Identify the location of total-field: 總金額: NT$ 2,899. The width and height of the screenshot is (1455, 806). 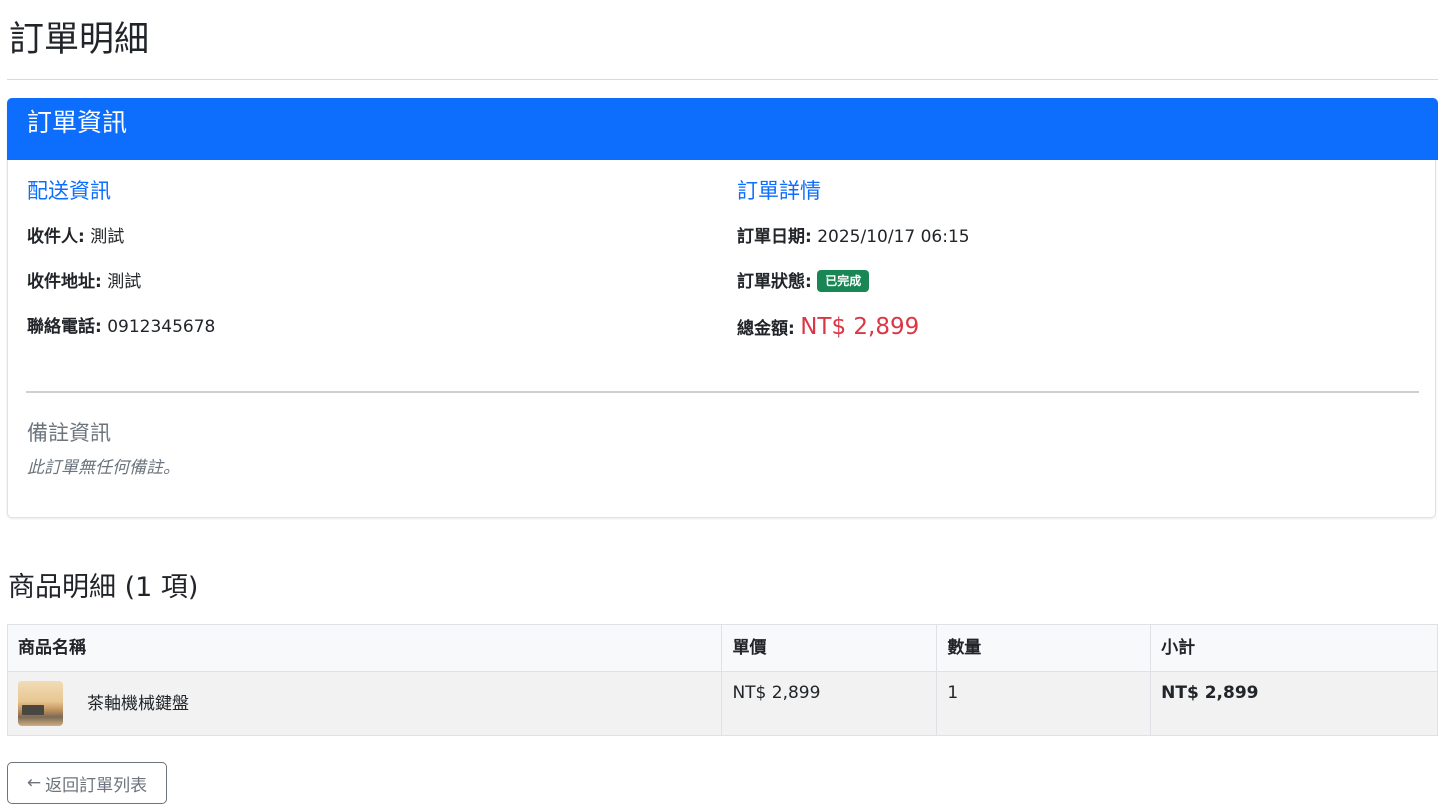
(828, 328).